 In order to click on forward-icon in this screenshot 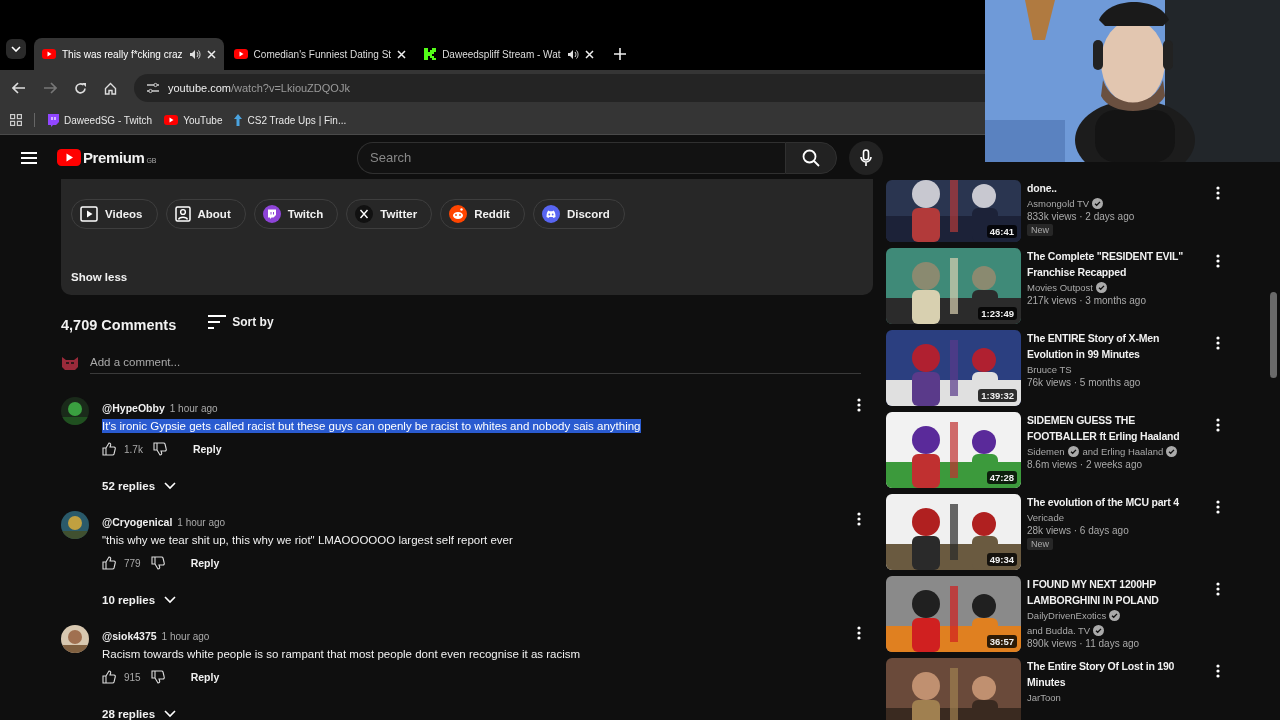, I will do `click(50, 88)`.